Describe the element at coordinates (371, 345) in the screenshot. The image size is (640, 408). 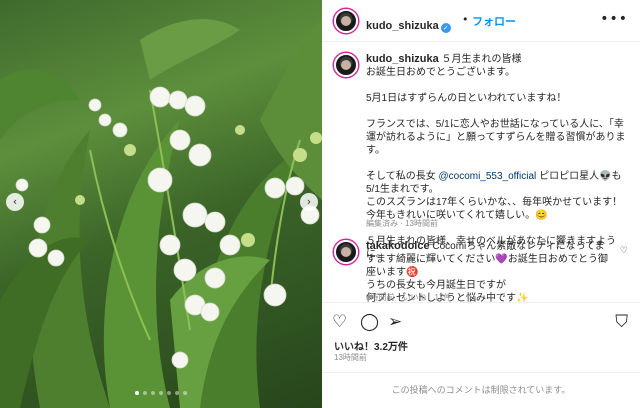
I see `like-count: いいね！3.2万件` at that location.